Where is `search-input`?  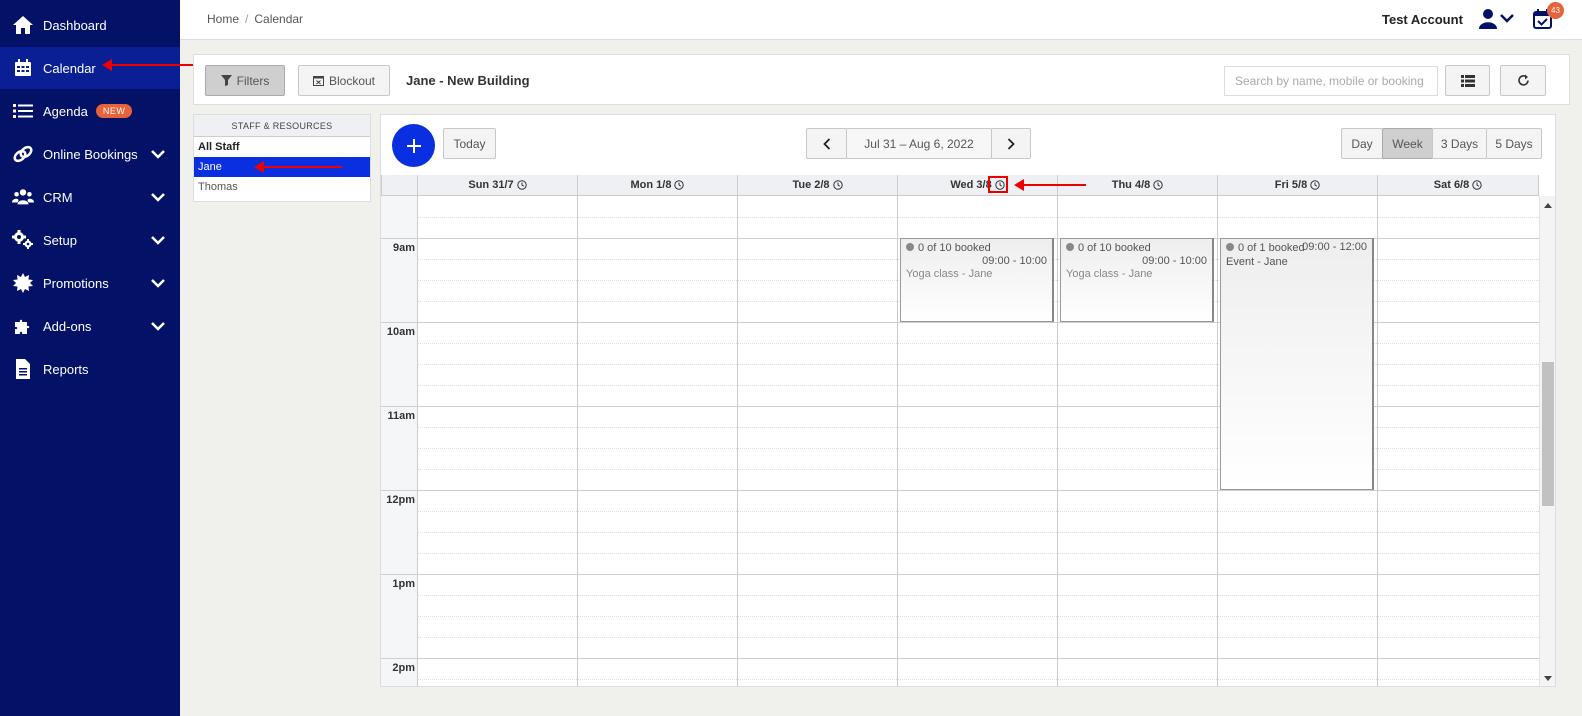 search-input is located at coordinates (1331, 81).